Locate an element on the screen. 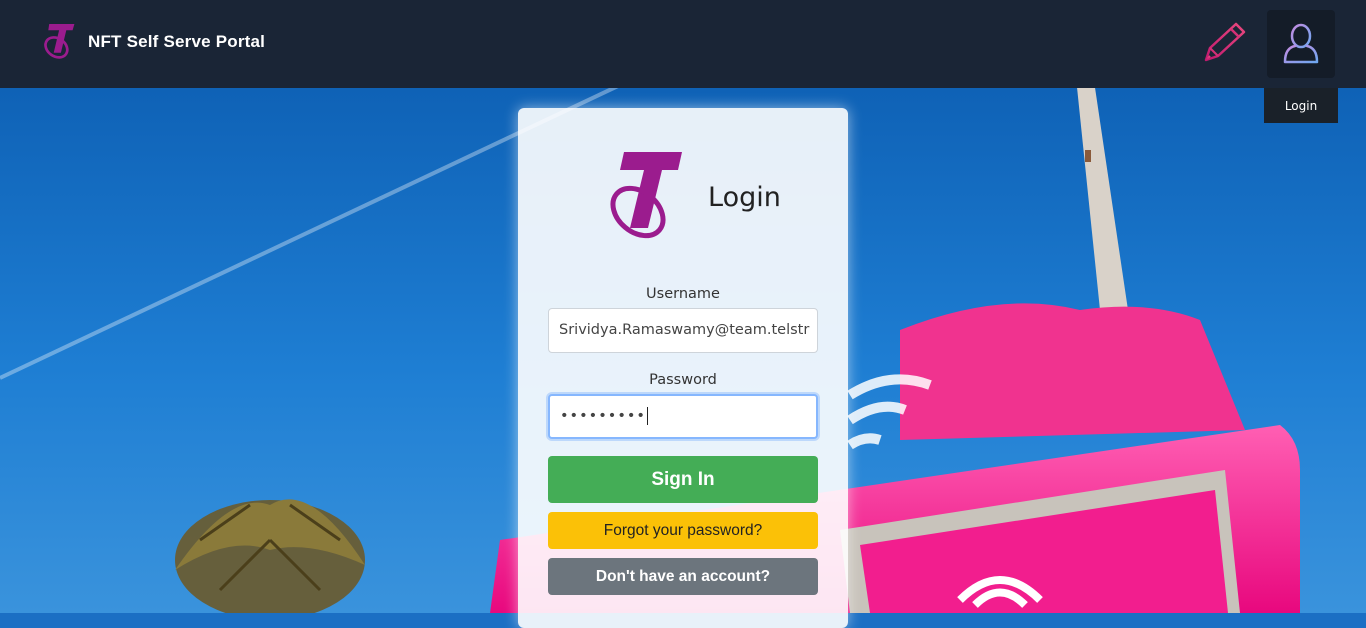 This screenshot has height=628, width=1366. password-value: ••••••••• is located at coordinates (603, 416).